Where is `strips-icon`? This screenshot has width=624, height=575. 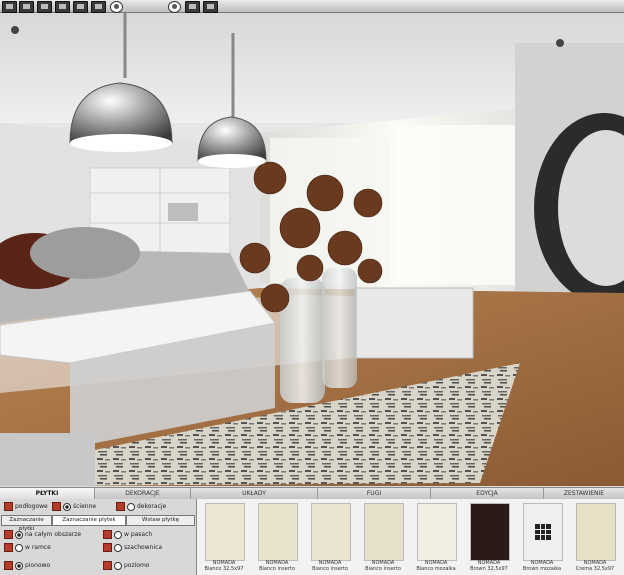 strips-icon is located at coordinates (107, 534).